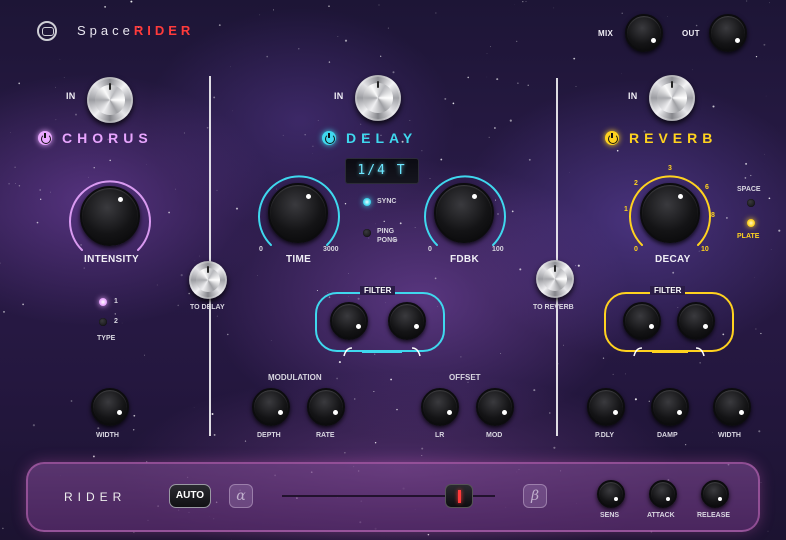  What do you see at coordinates (349, 321) in the screenshot?
I see `delay-filter-low-knob` at bounding box center [349, 321].